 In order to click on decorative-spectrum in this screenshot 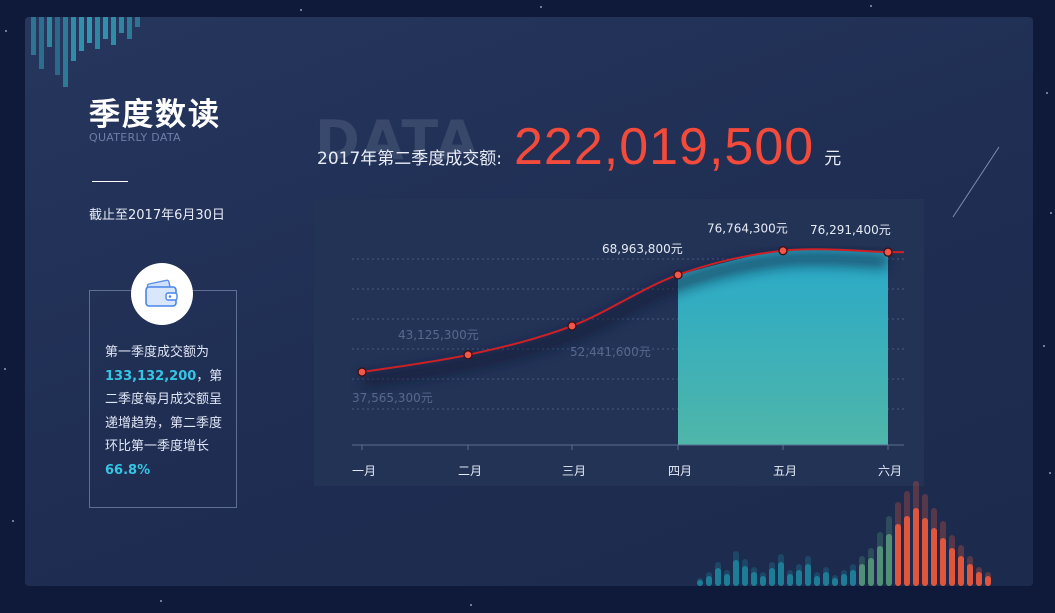, I will do `click(844, 533)`.